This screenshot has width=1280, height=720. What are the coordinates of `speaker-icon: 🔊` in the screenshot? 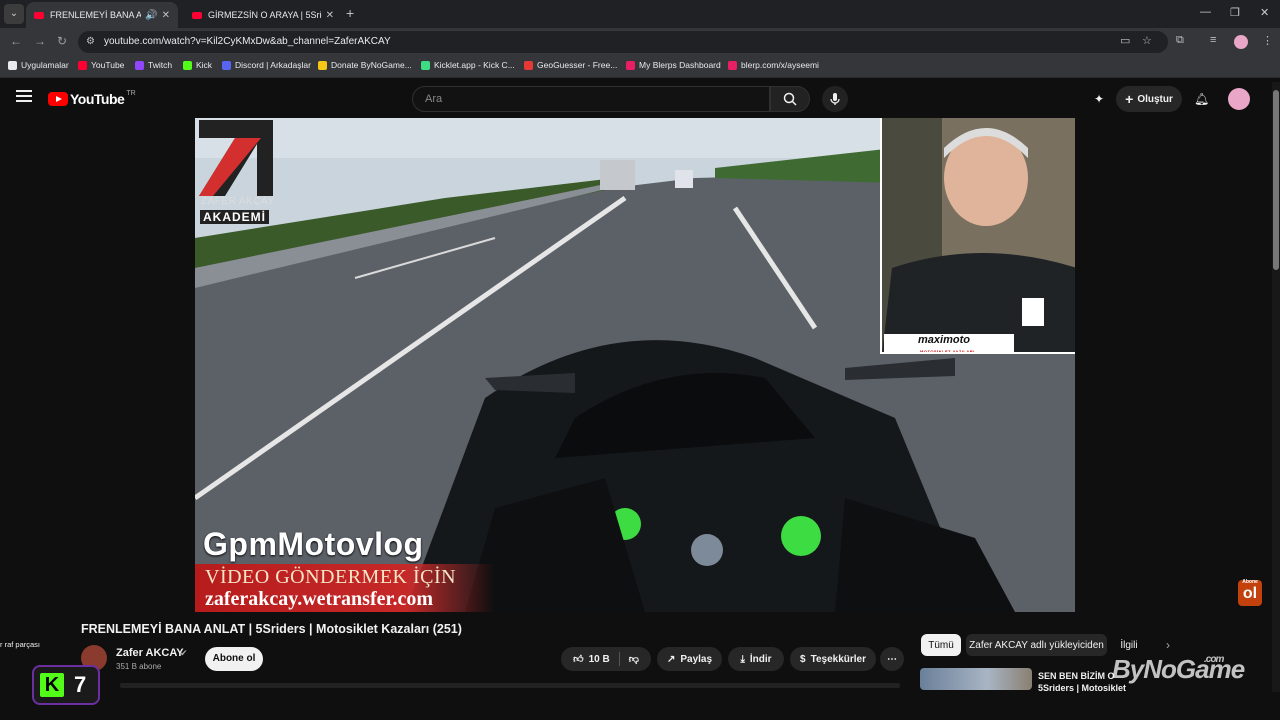 It's located at (151, 15).